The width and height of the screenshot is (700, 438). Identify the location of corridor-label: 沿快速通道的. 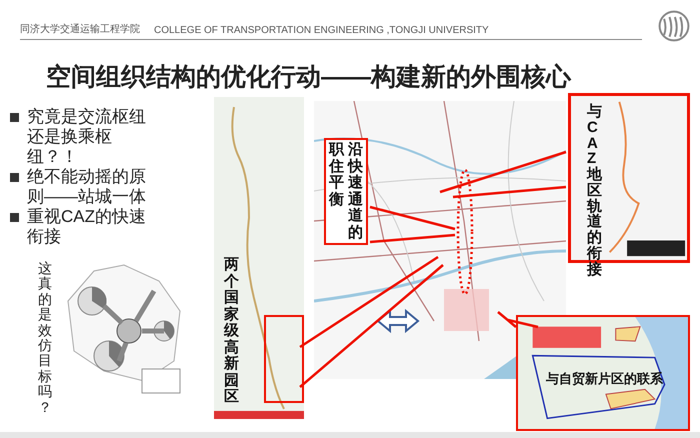
(355, 191).